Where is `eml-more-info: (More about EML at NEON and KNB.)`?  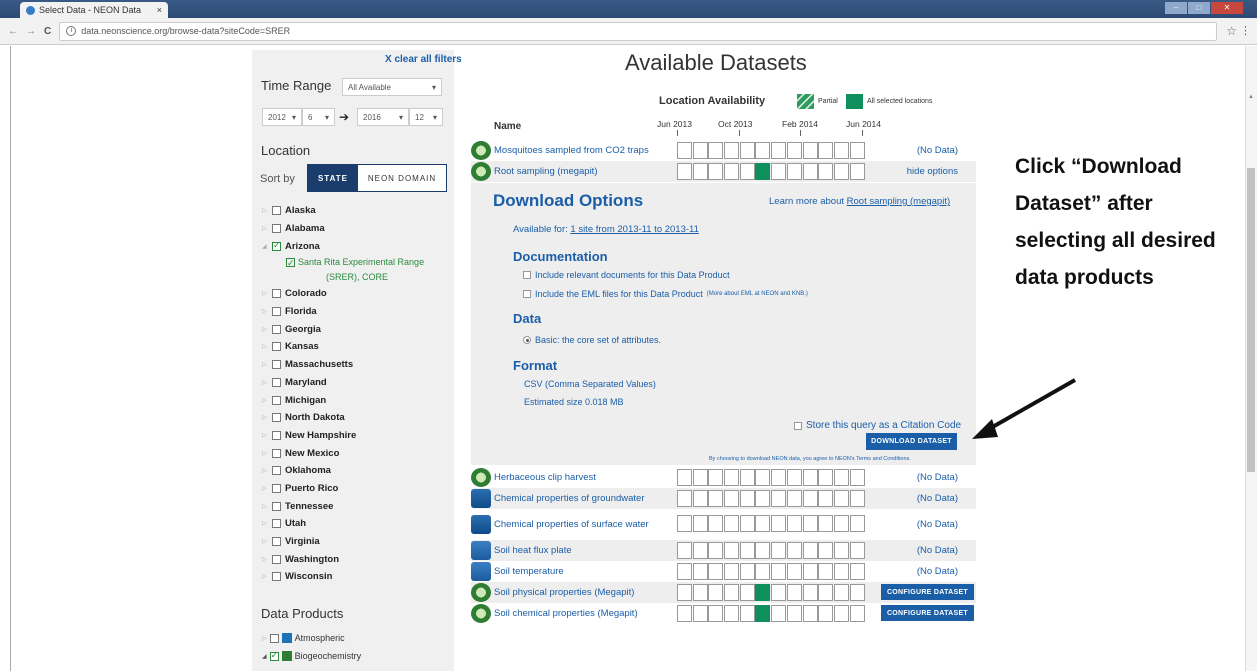 eml-more-info: (More about EML at NEON and KNB.) is located at coordinates (757, 294).